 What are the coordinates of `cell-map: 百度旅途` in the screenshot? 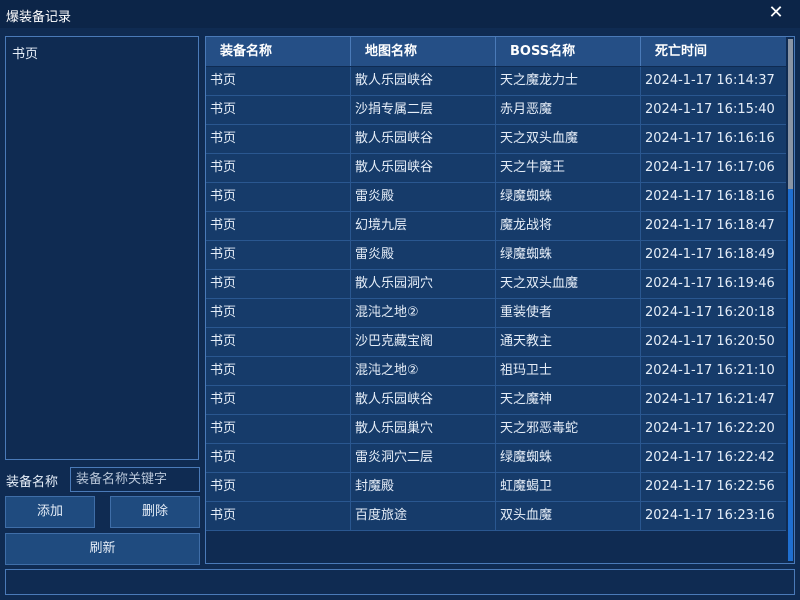 It's located at (423, 516).